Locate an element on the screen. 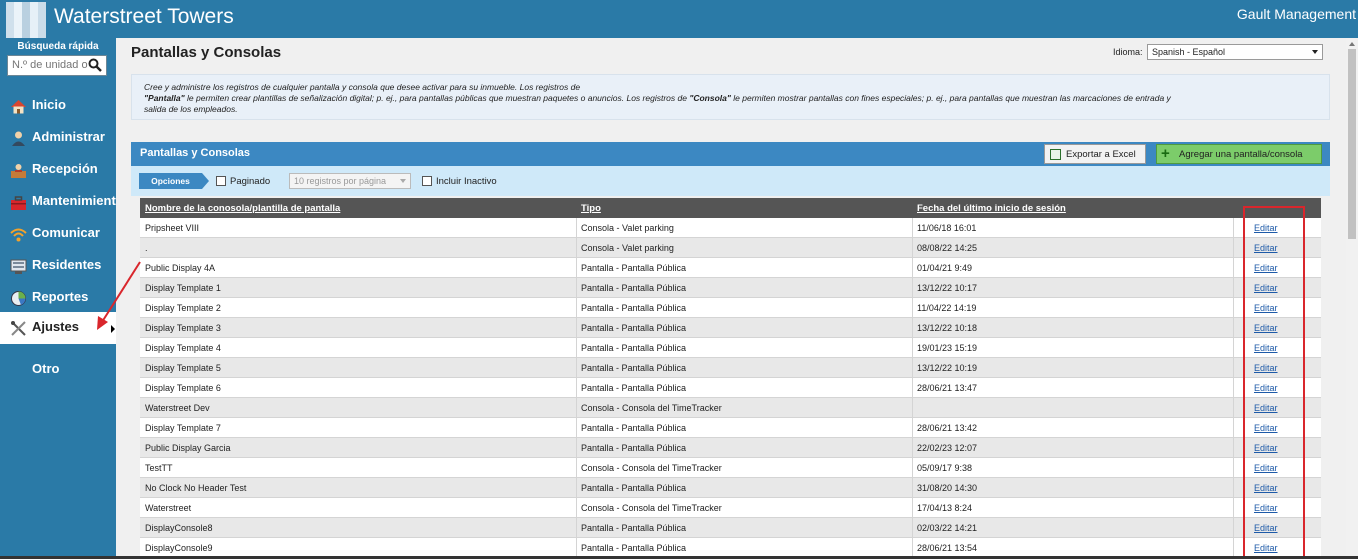  column-header-last-login: Fecha del último inicio de sesión is located at coordinates (991, 208).